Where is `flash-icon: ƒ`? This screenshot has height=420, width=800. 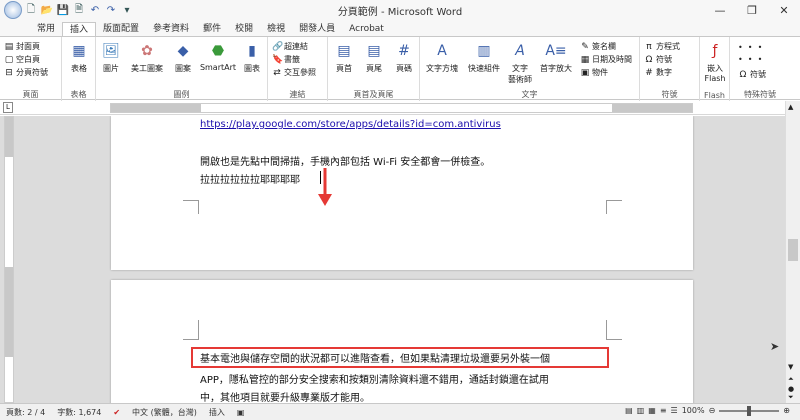 flash-icon: ƒ is located at coordinates (715, 51).